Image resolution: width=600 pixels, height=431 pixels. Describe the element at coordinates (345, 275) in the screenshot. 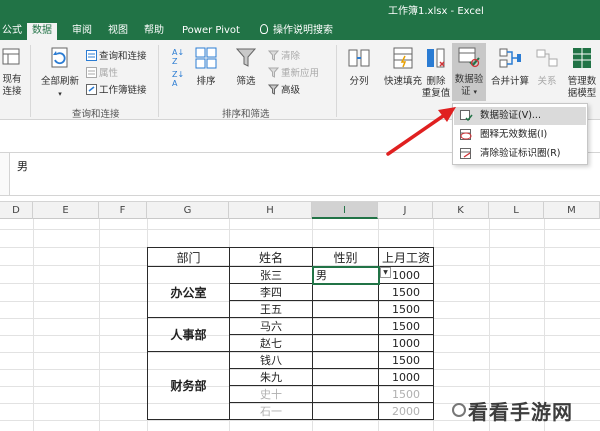

I see `gender-cell-active: 男` at that location.